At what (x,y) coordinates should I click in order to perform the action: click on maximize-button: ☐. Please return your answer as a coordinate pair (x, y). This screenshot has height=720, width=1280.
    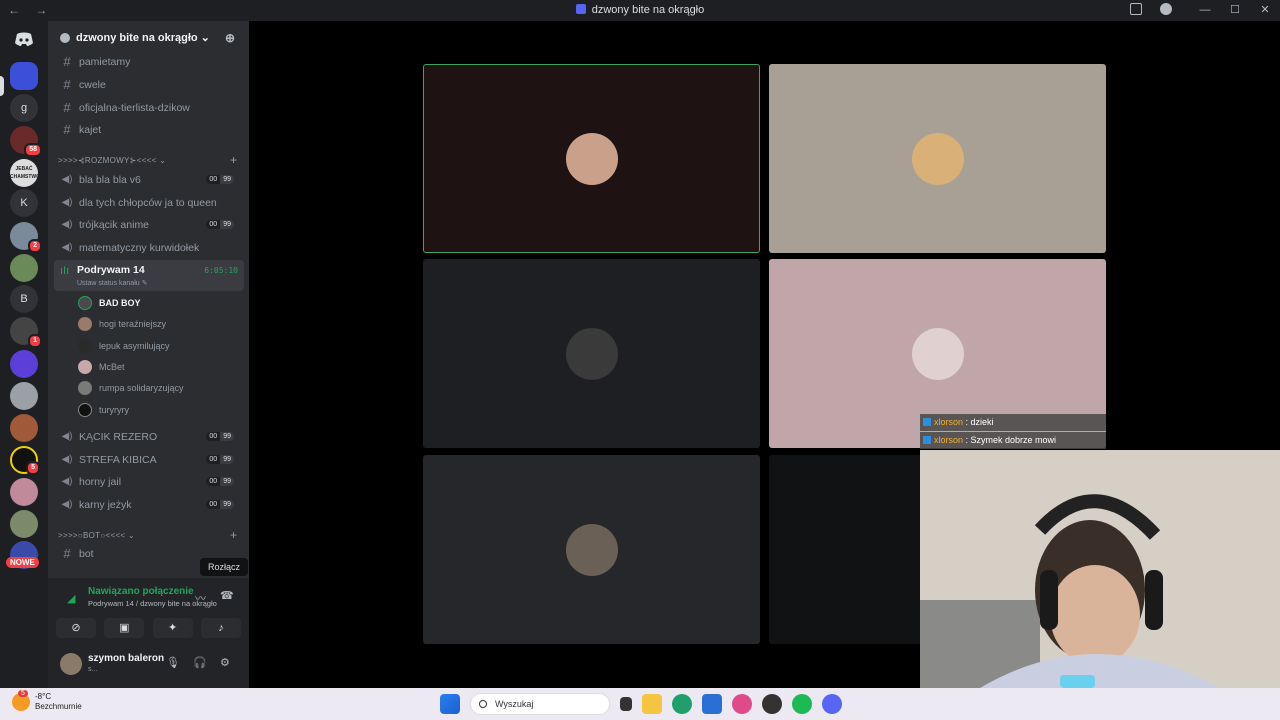
    Looking at the image, I should click on (1235, 10).